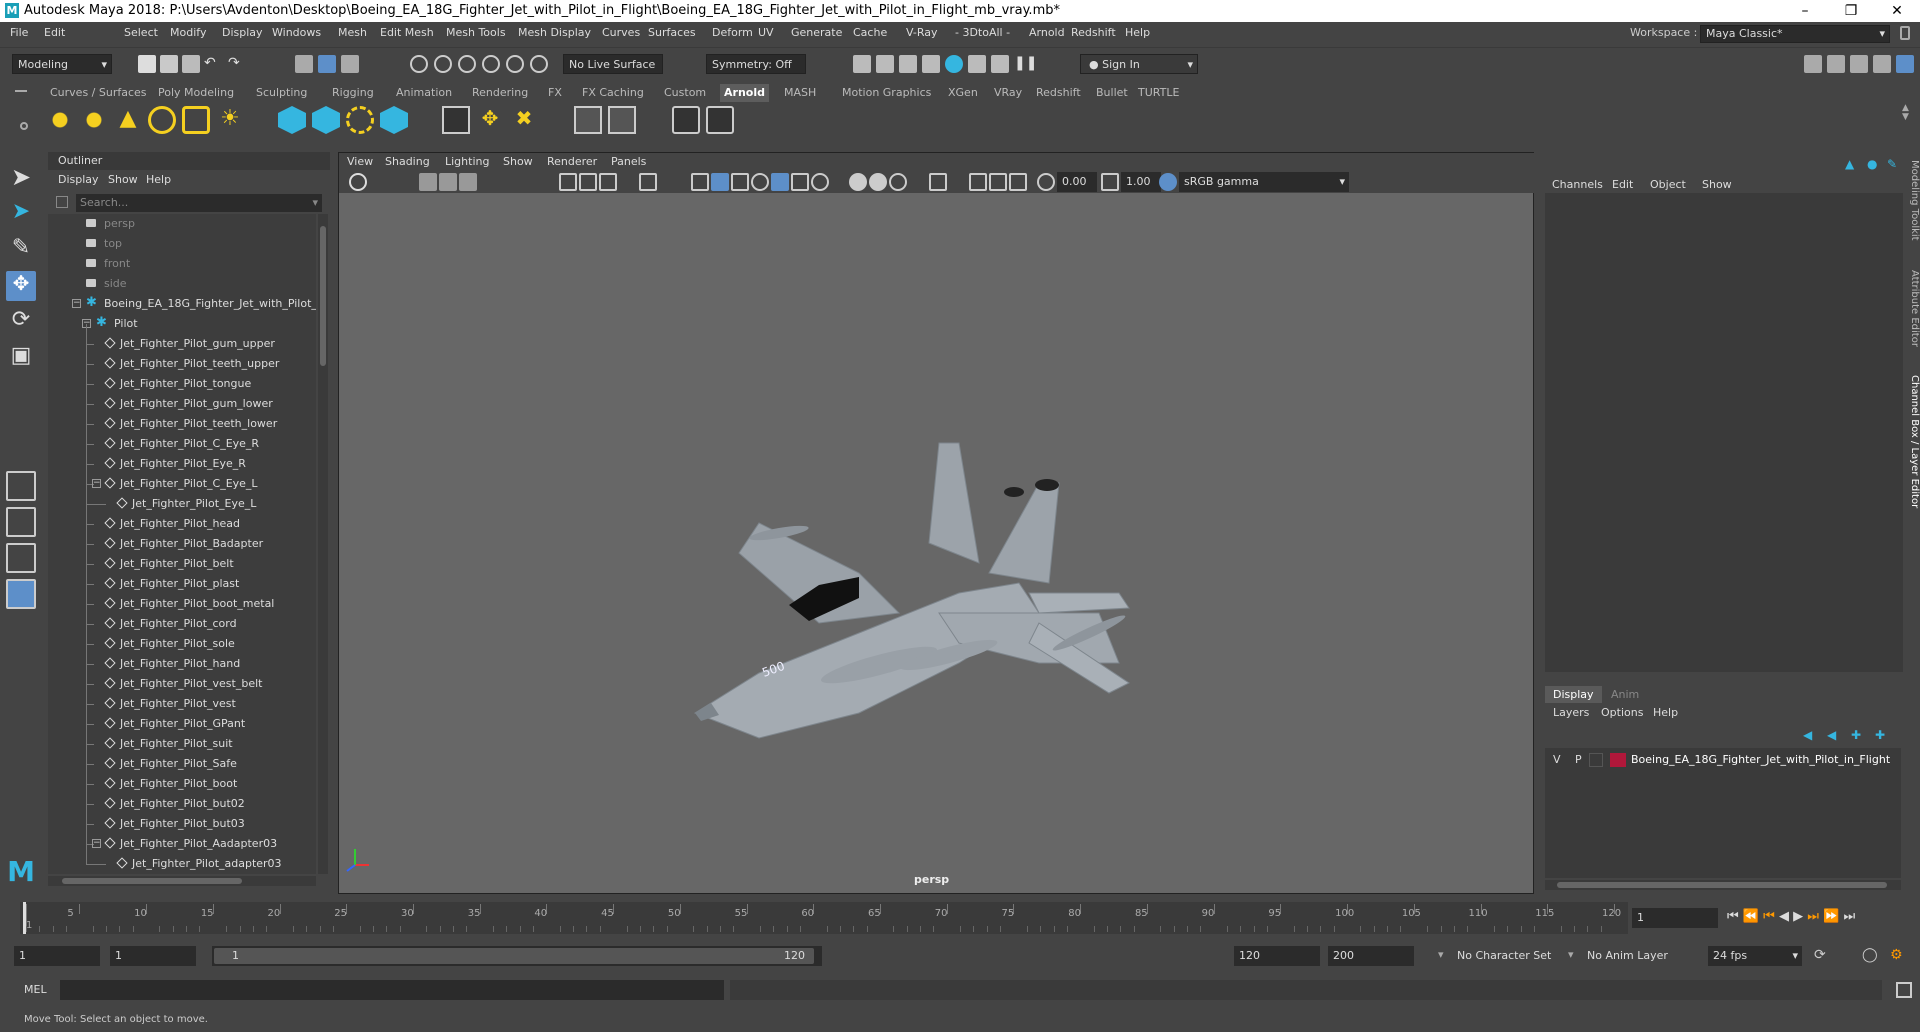 The height and width of the screenshot is (1032, 1920). Describe the element at coordinates (524, 120) in the screenshot. I see `delete-cache-icon: ✖` at that location.